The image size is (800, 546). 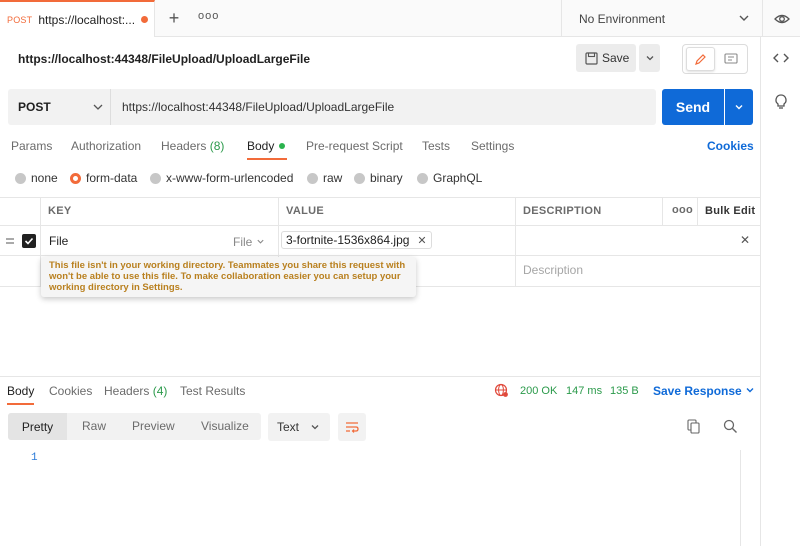 I want to click on comments-button, so click(x=731, y=59).